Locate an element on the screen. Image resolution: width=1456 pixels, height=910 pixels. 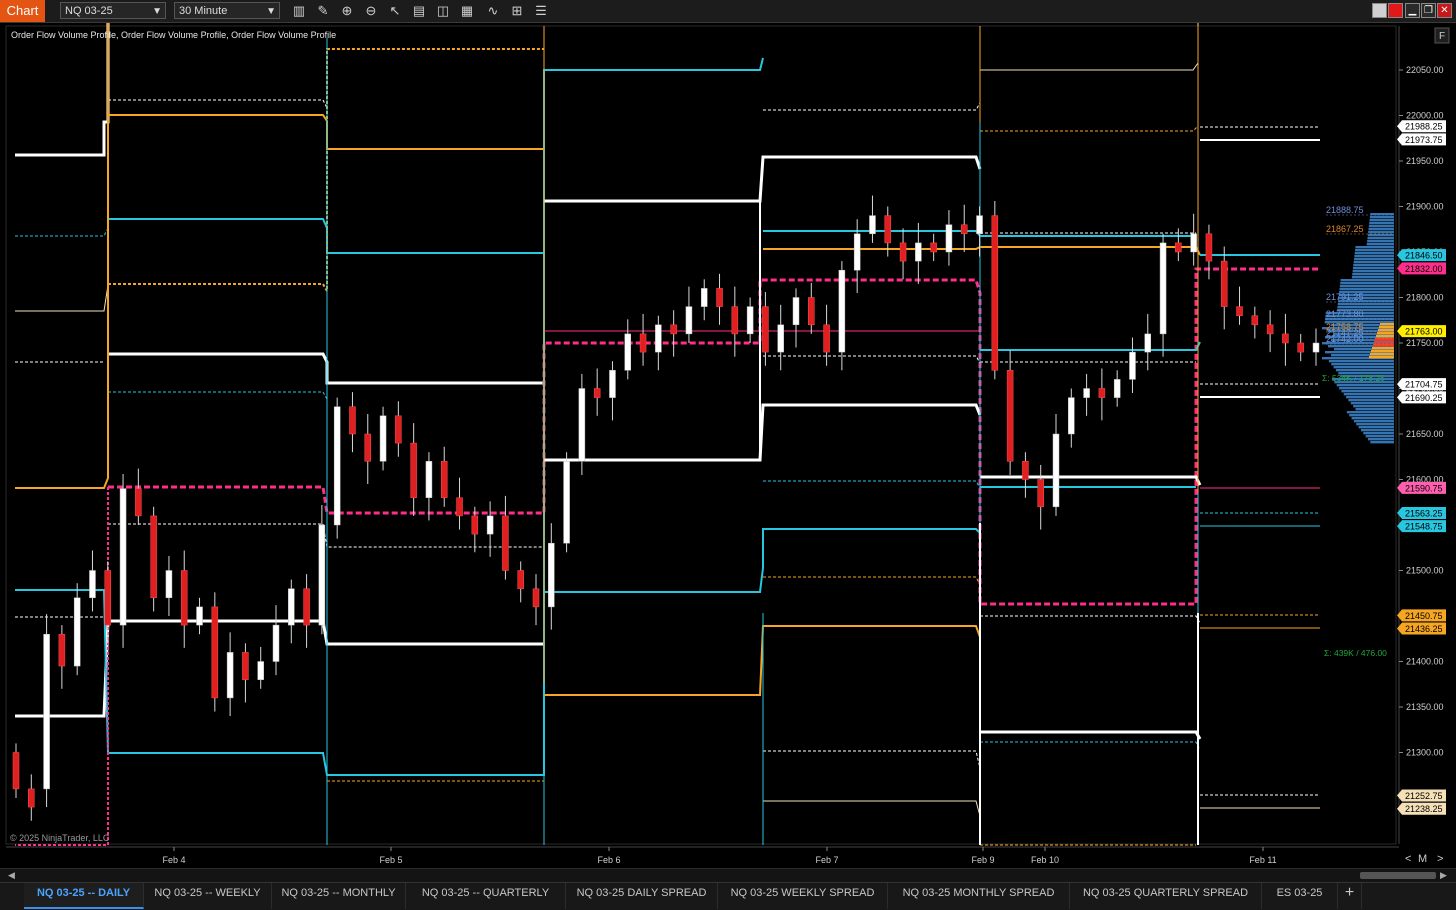
menu-list-icon: ☰ is located at coordinates (541, 10).